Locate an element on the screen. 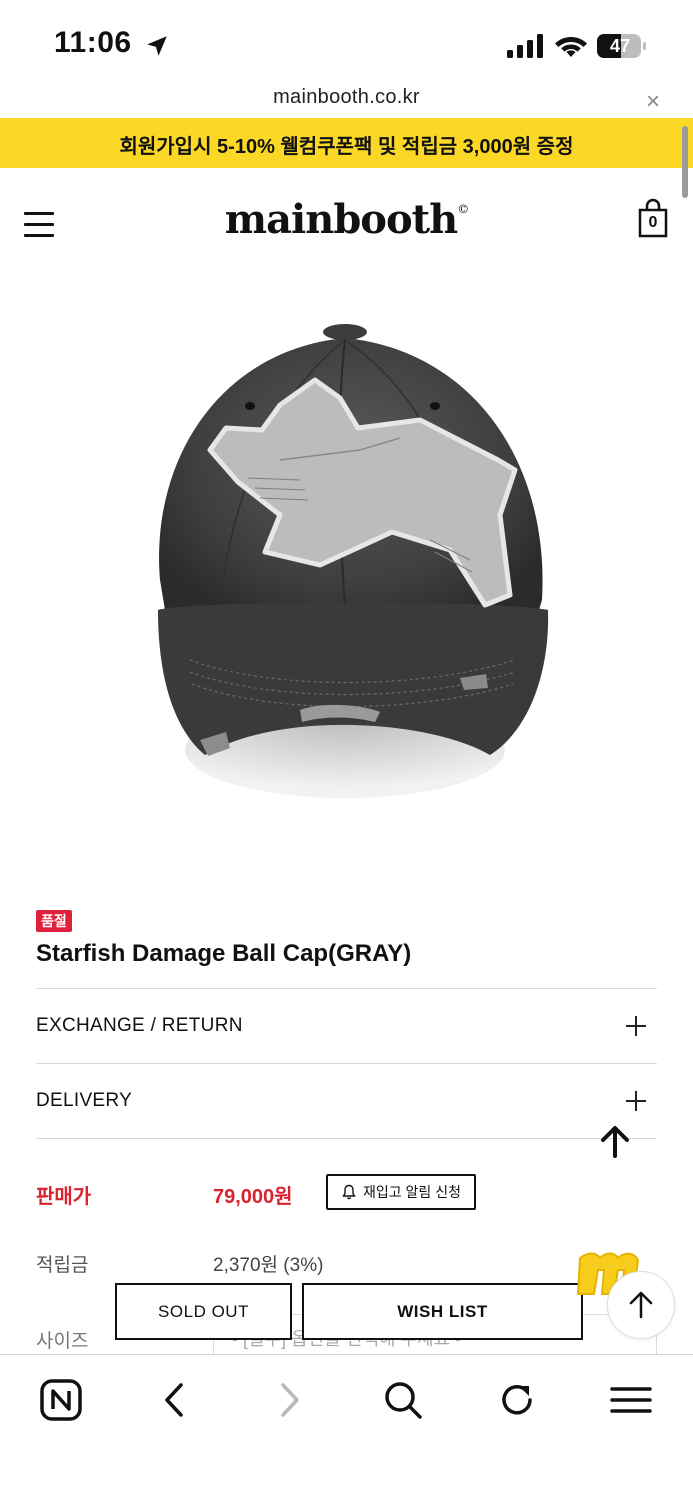  logo-text: mainbooth is located at coordinates (341, 219).